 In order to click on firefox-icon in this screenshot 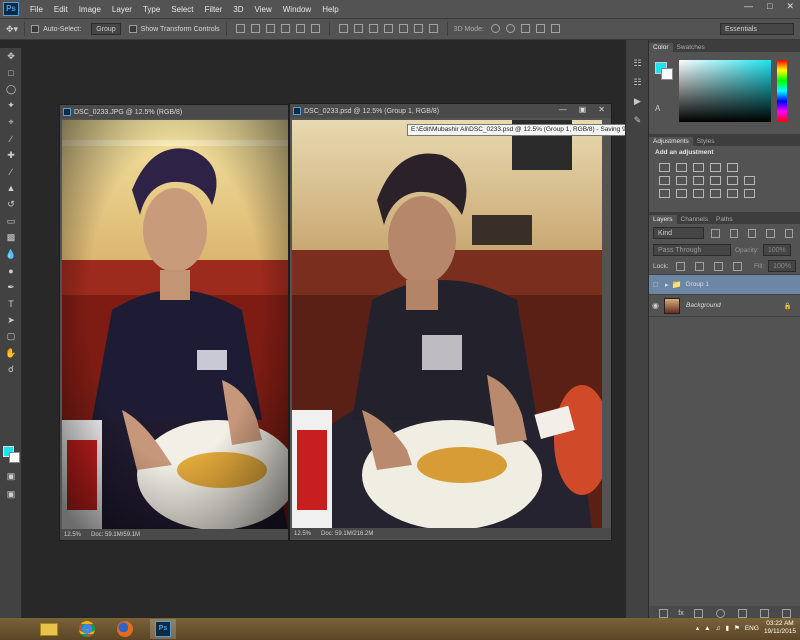, I will do `click(125, 629)`.